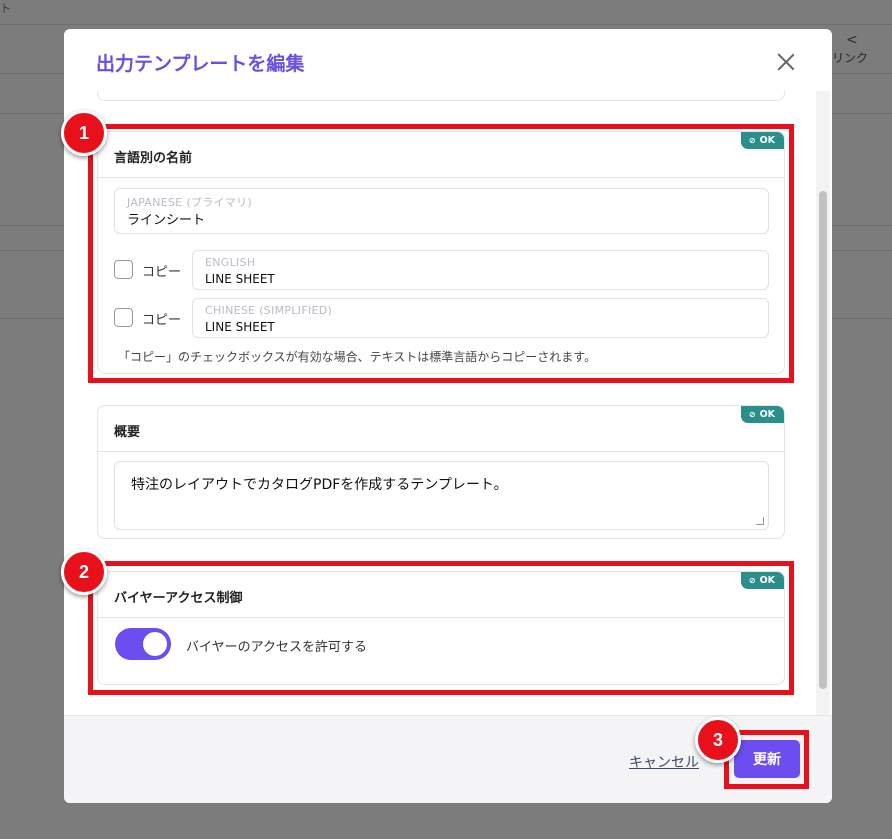  What do you see at coordinates (718, 740) in the screenshot?
I see `step-3-badge: 3` at bounding box center [718, 740].